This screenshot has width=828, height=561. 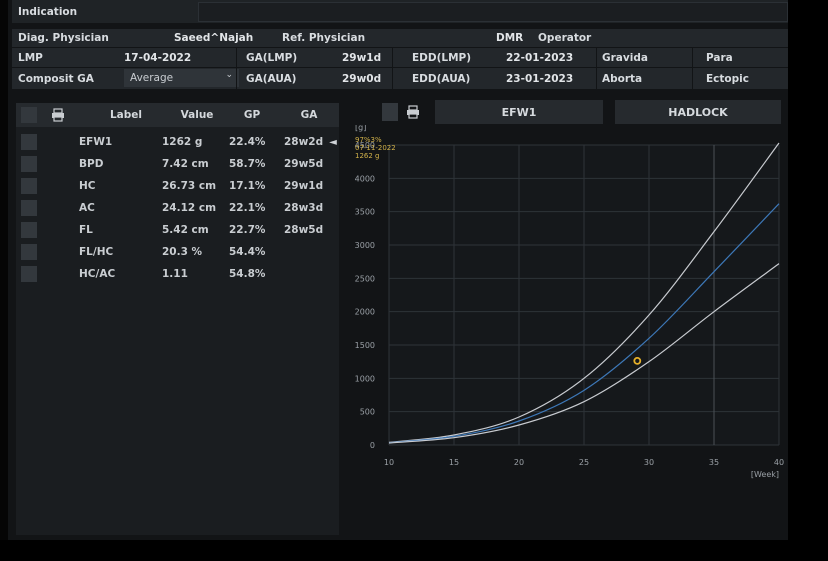 What do you see at coordinates (158, 57) in the screenshot?
I see `lmp-value: 17-04-2022` at bounding box center [158, 57].